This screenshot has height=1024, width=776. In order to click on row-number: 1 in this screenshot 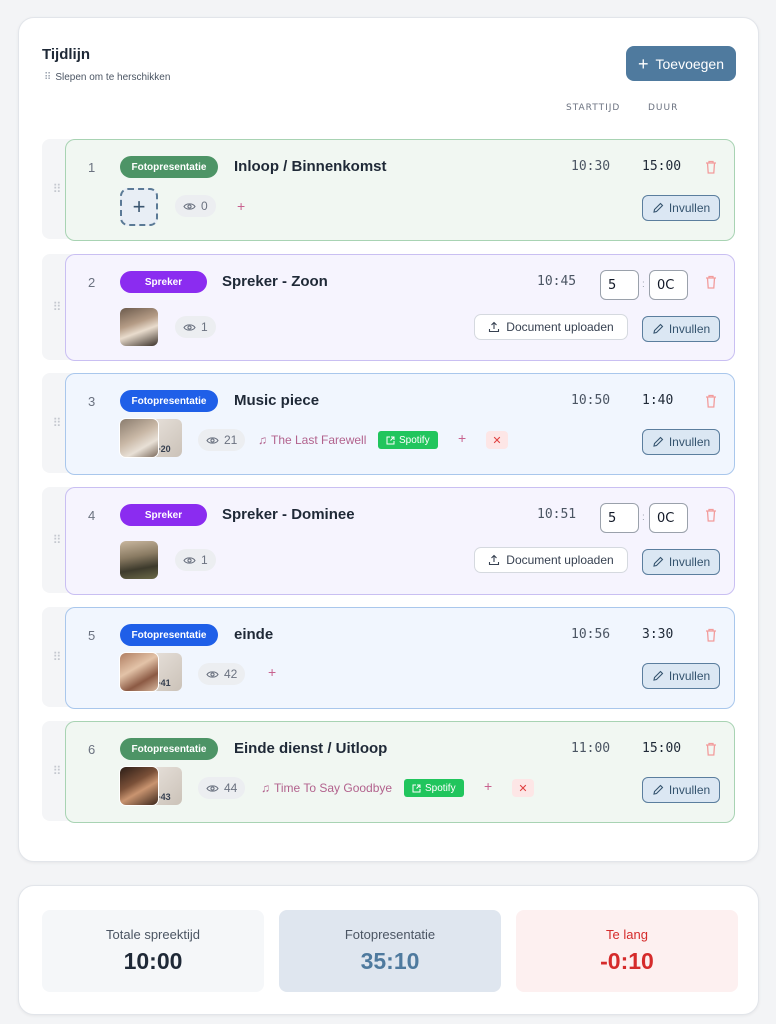, I will do `click(92, 167)`.